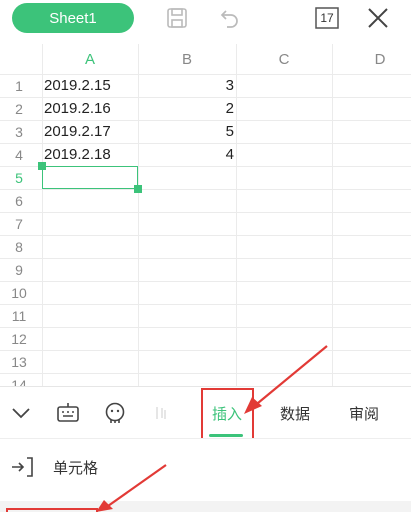  Describe the element at coordinates (19, 338) in the screenshot. I see `row-header-12: 12` at that location.